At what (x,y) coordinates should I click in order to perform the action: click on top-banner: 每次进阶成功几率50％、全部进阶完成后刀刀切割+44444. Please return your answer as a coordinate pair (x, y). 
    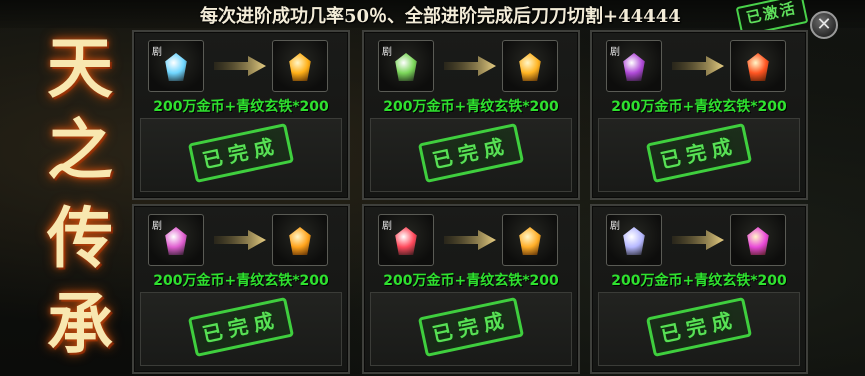
    Looking at the image, I should click on (432, 14).